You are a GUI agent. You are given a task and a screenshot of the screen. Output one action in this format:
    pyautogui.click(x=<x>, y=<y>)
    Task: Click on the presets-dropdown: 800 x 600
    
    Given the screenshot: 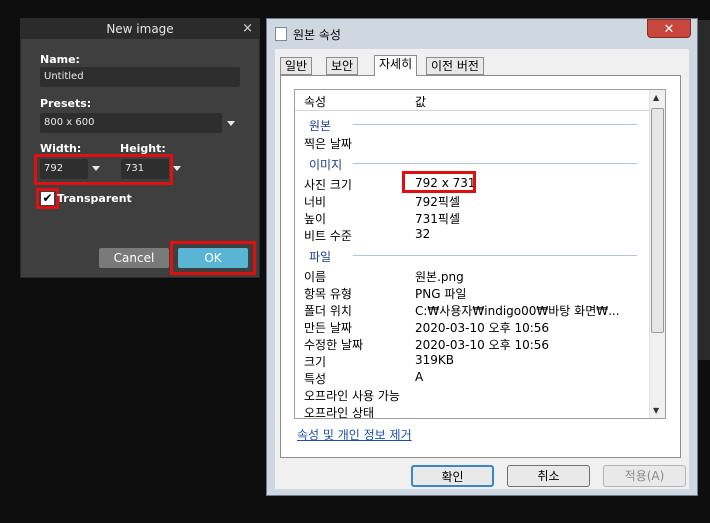 What is the action you would take?
    pyautogui.click(x=131, y=123)
    